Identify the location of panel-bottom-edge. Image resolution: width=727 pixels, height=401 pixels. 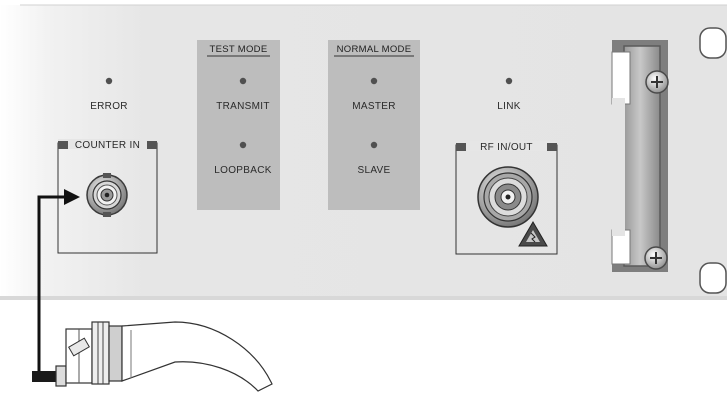
(363, 298).